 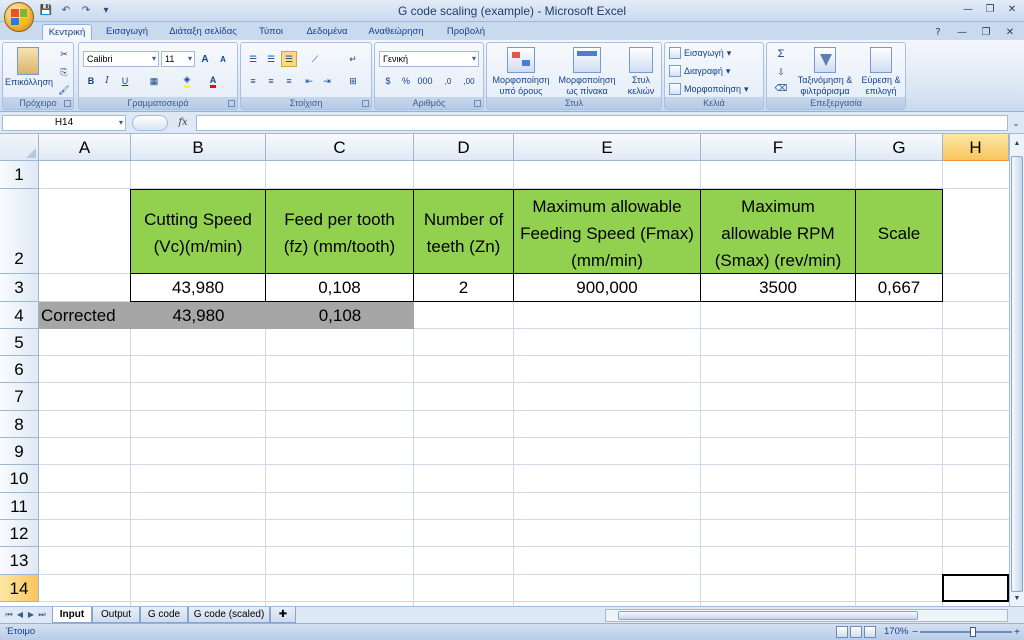 What do you see at coordinates (19, 231) in the screenshot?
I see `row-header-2: 2` at bounding box center [19, 231].